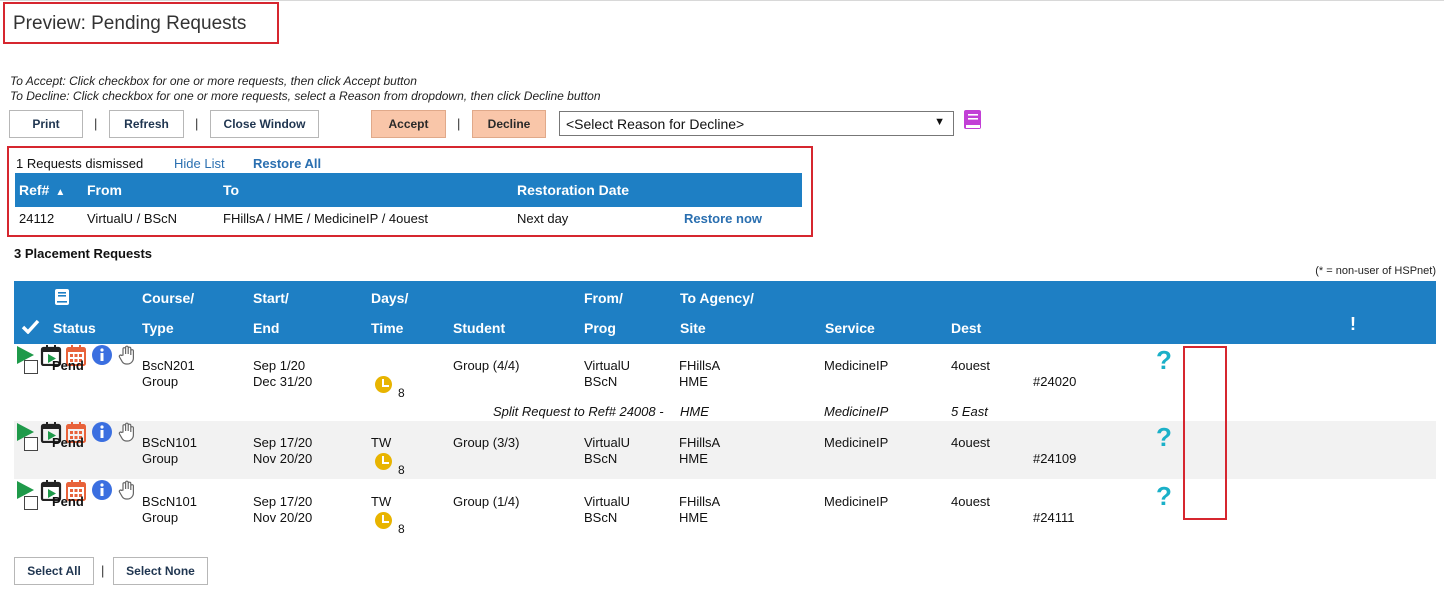  Describe the element at coordinates (83, 253) in the screenshot. I see `requests-count: 3 Placement Requests` at that location.